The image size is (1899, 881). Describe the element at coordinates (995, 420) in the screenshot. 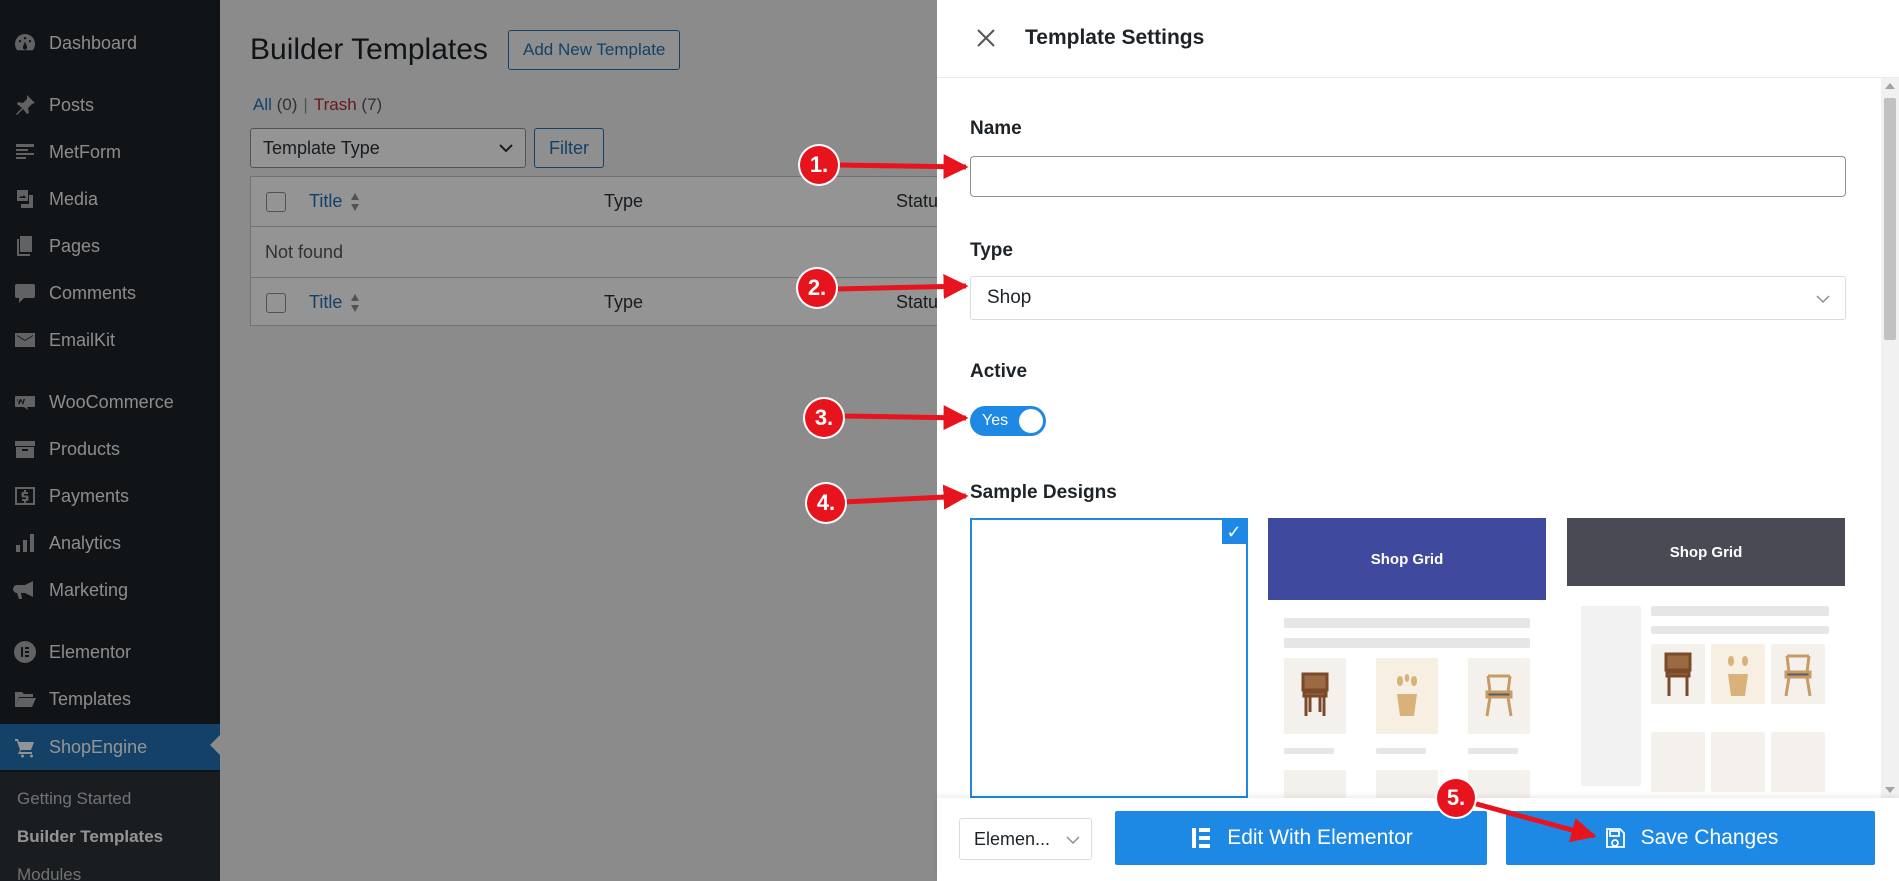

I see `toggle-label: Yes` at that location.